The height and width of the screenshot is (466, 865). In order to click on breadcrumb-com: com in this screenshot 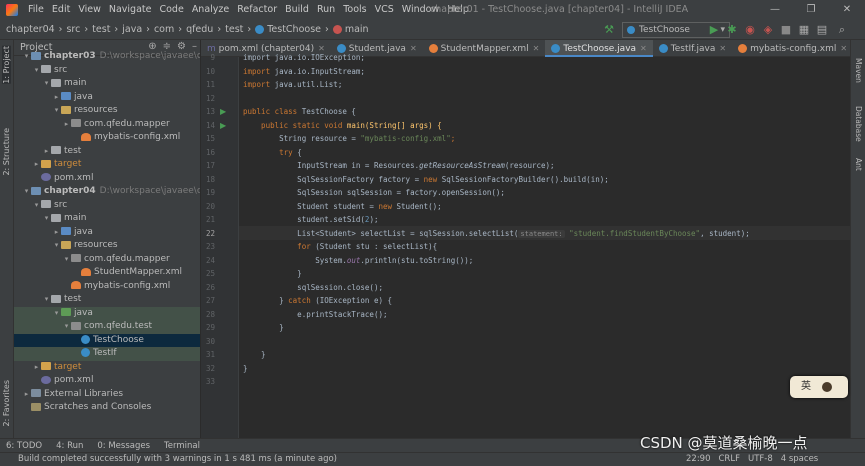, I will do `click(164, 29)`.